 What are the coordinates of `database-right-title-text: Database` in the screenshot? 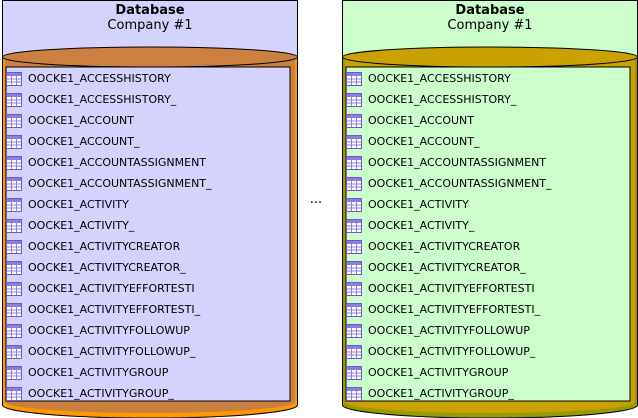 It's located at (490, 10).